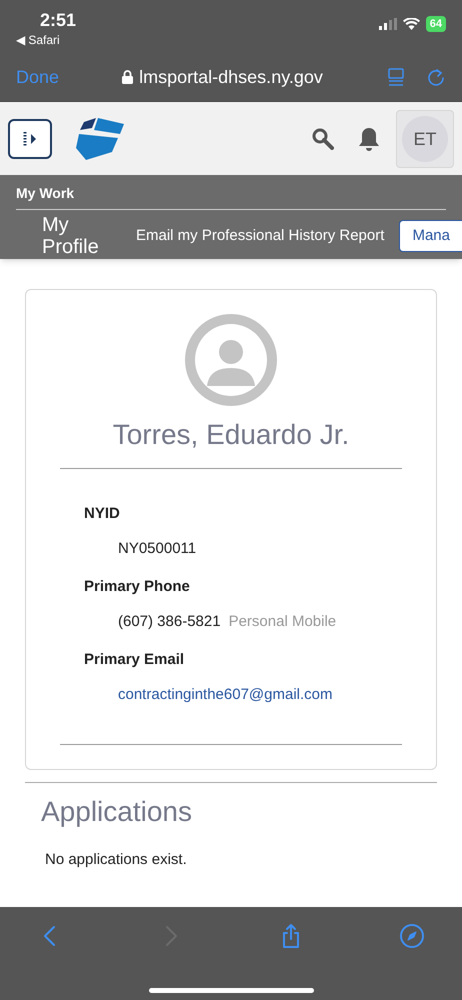  I want to click on reload-icon, so click(436, 76).